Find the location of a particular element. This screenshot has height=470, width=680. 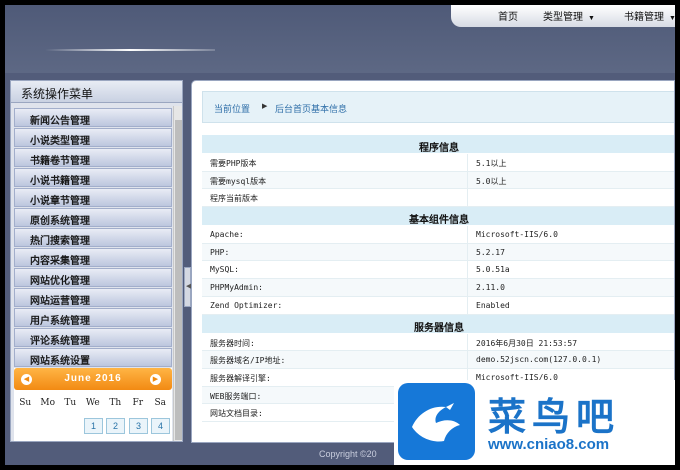

calendar-day: 1 is located at coordinates (93, 426).